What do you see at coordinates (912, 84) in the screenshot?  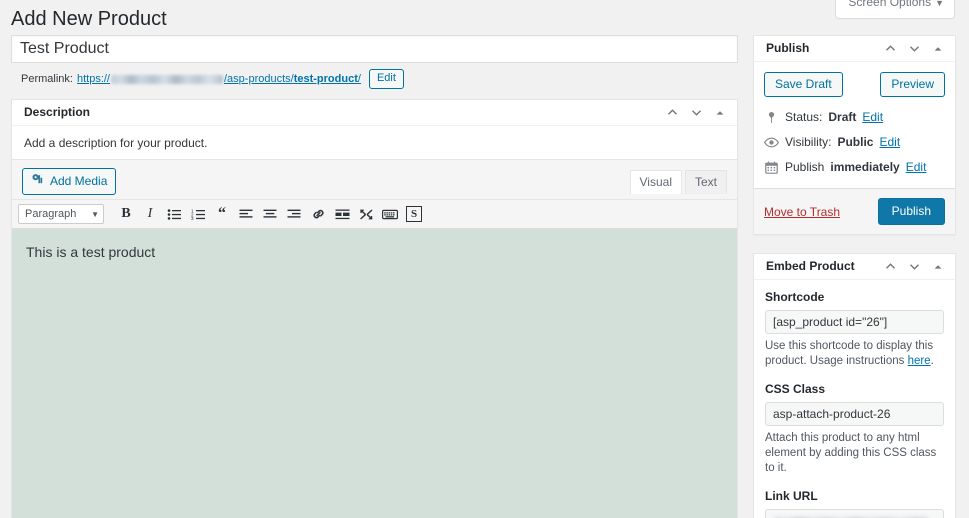 I see `preview-button: Preview` at bounding box center [912, 84].